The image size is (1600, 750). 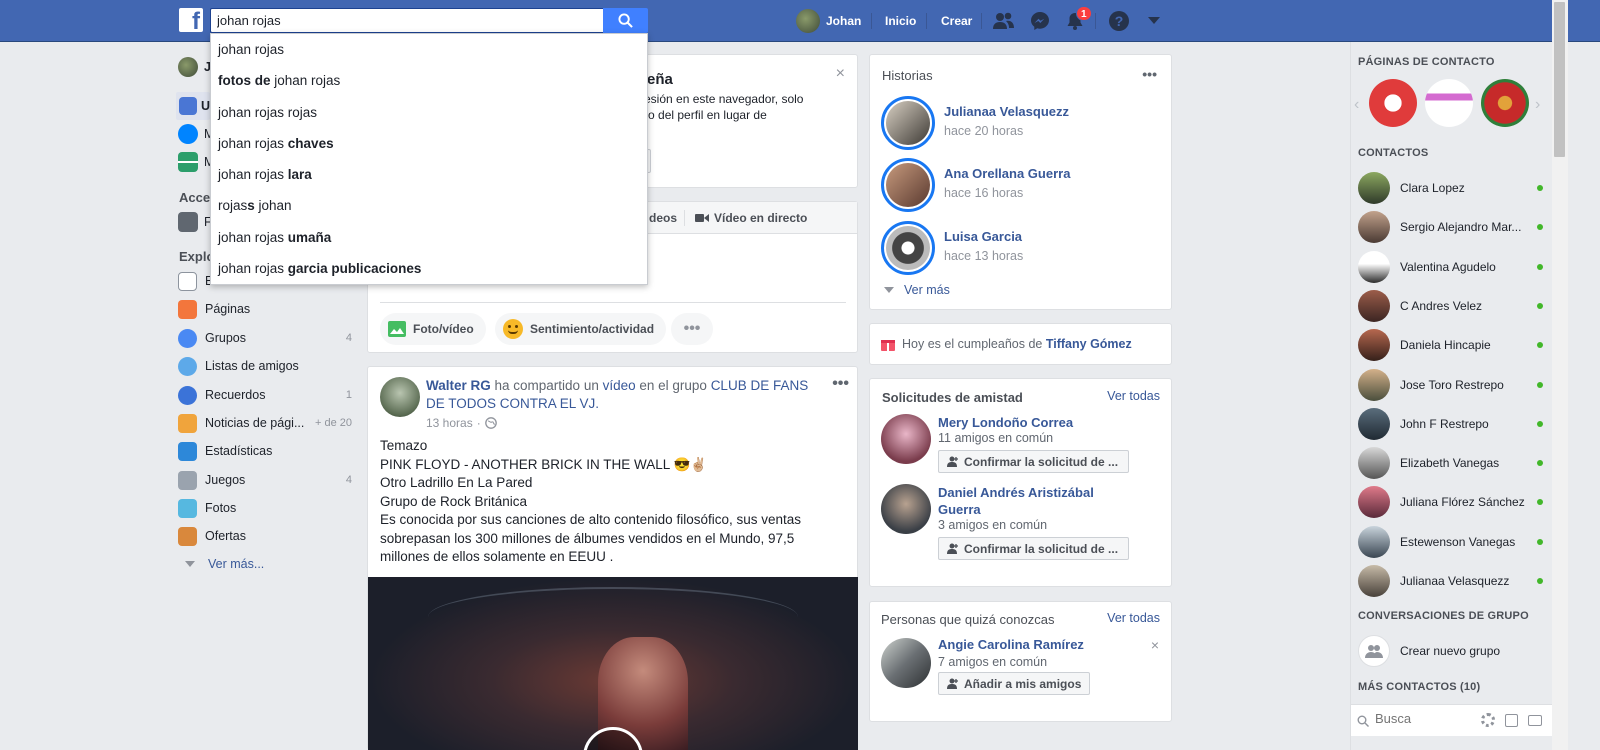 I want to click on contact-name: Julianaa Velasquezz, so click(x=1455, y=581).